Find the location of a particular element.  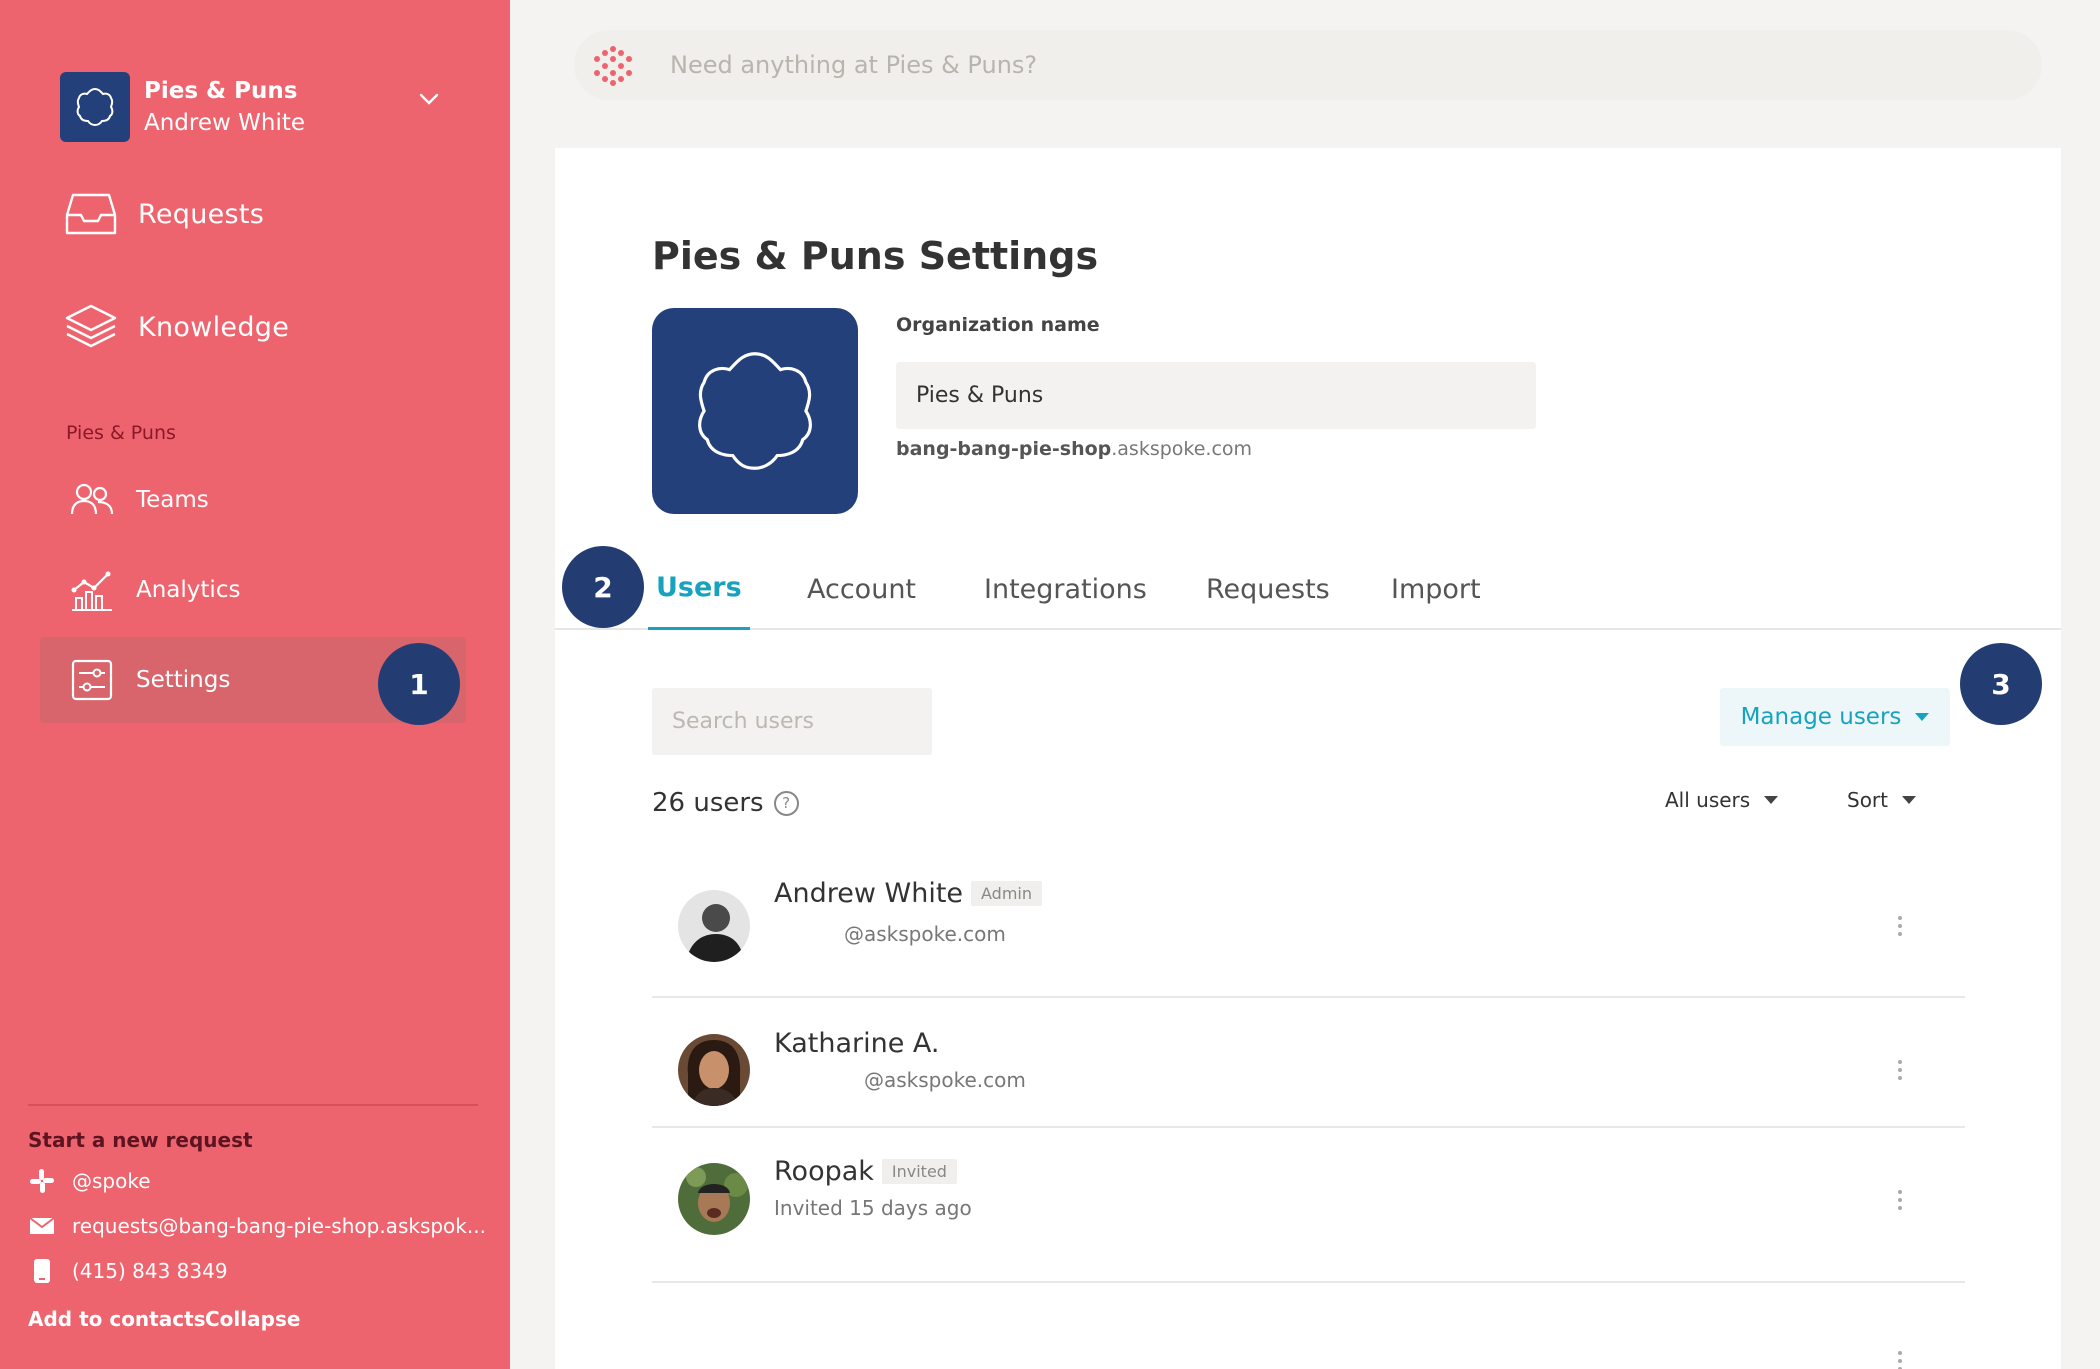

row-divider is located at coordinates (1308, 1282).